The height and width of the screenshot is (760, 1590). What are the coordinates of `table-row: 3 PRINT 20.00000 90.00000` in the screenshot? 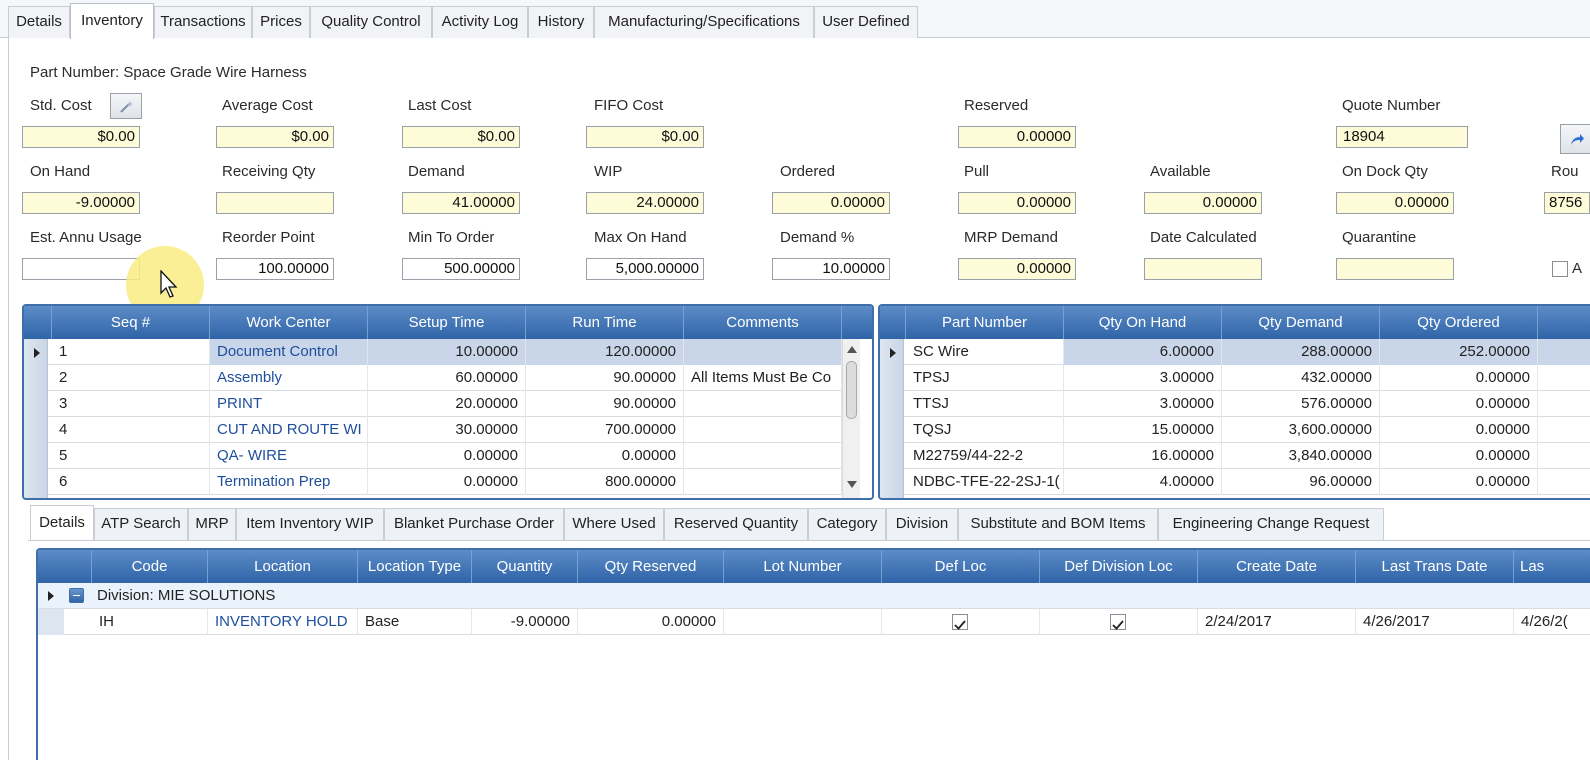 It's located at (445, 404).